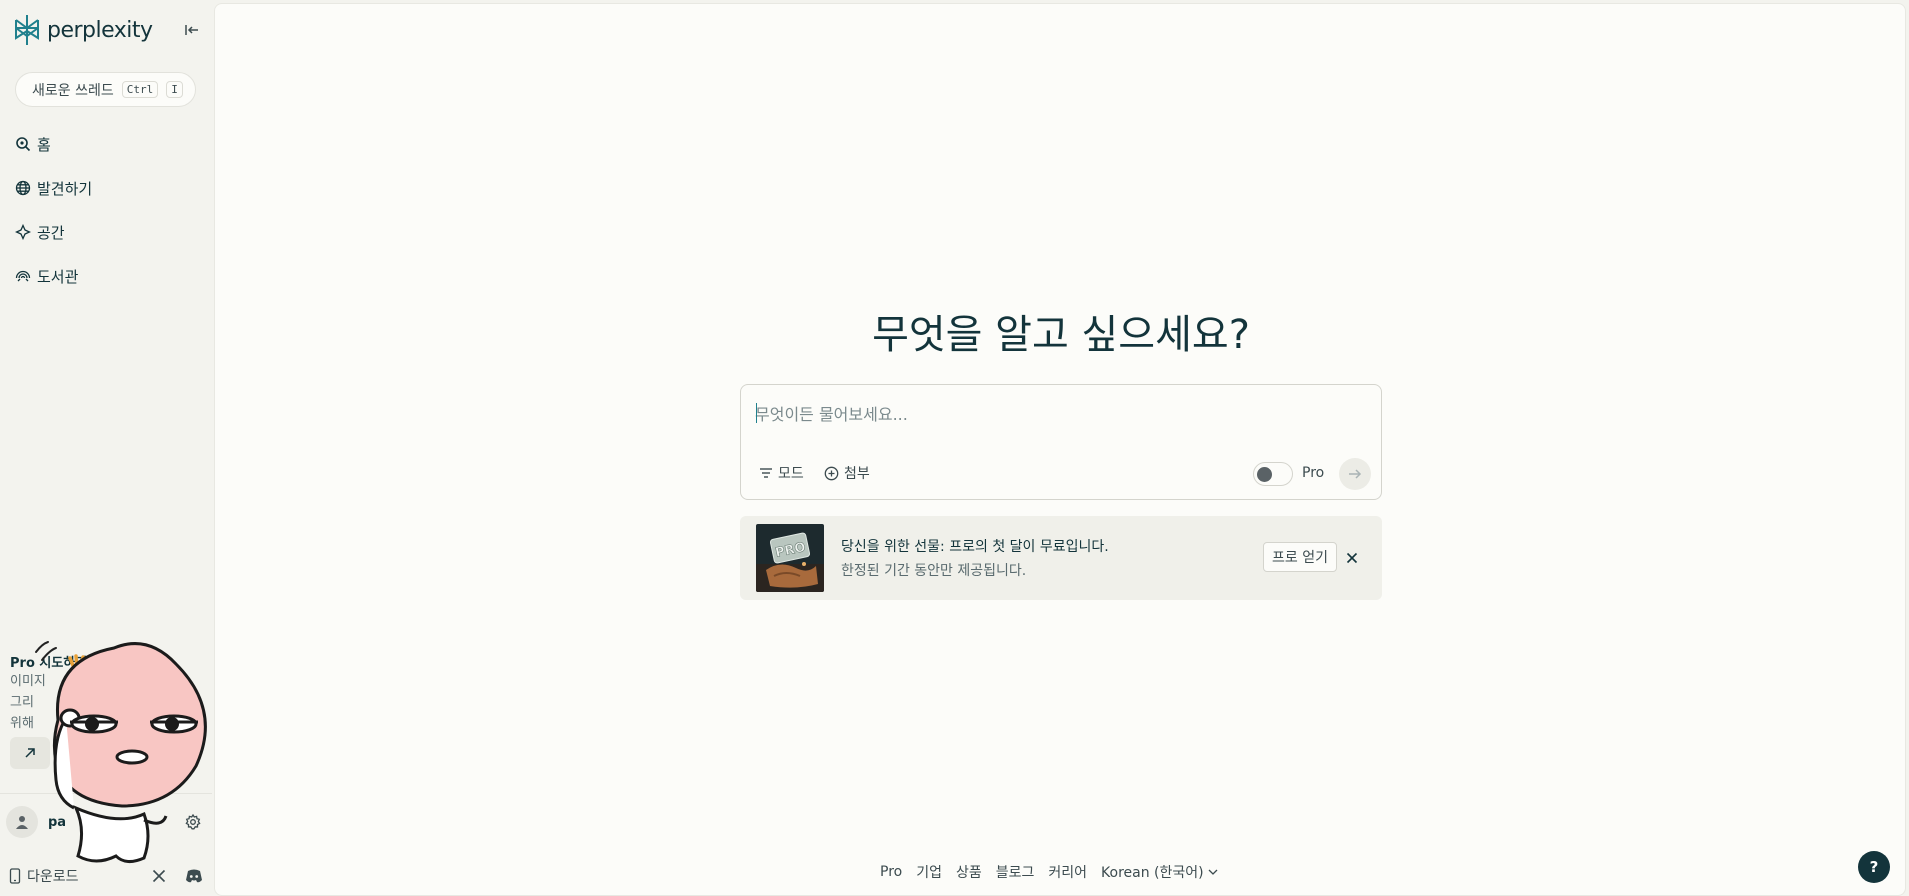  I want to click on footer: Pro 기업 상품 블로그 커리어 Korean (한국어), so click(1049, 872).